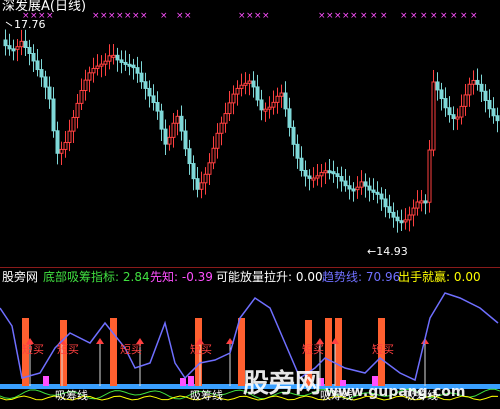  What do you see at coordinates (387, 251) in the screenshot?
I see `low-price-label: ←14.93` at bounding box center [387, 251].